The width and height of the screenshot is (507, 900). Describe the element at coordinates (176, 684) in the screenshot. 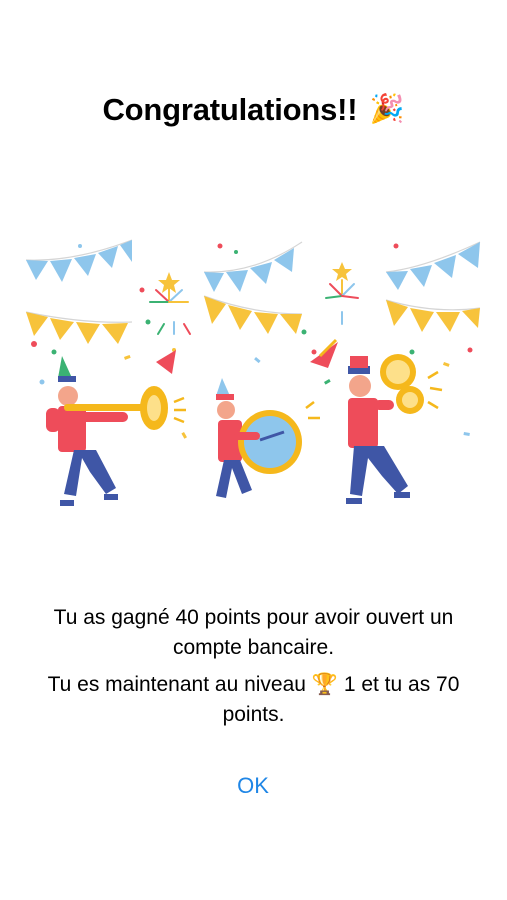

I see `level-message-prefix: Tu es maintenant au niveau` at that location.